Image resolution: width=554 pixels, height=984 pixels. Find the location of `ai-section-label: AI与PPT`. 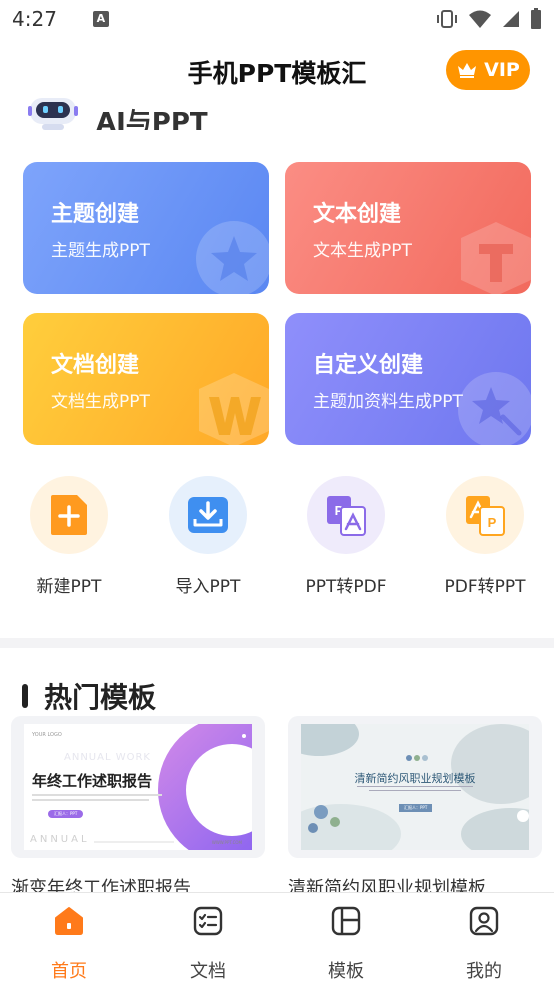

ai-section-label: AI与PPT is located at coordinates (152, 119).